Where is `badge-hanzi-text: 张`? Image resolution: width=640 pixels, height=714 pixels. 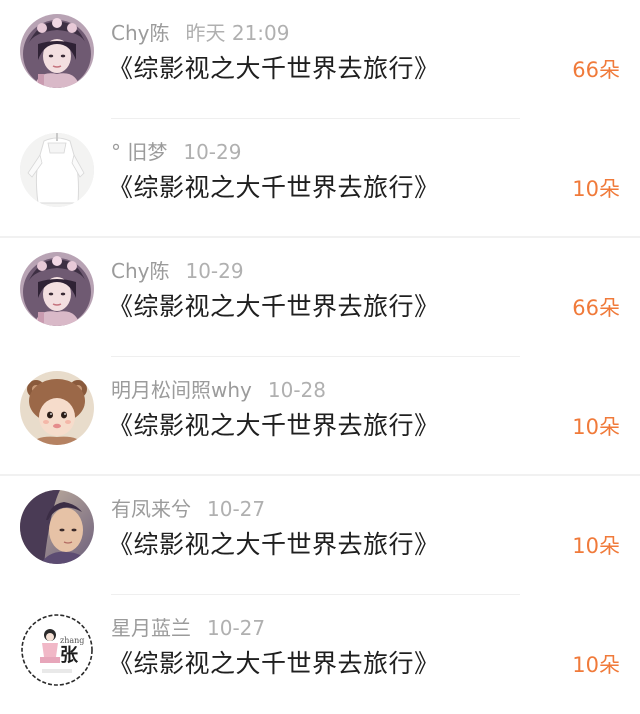
badge-hanzi-text: 张 is located at coordinates (69, 655).